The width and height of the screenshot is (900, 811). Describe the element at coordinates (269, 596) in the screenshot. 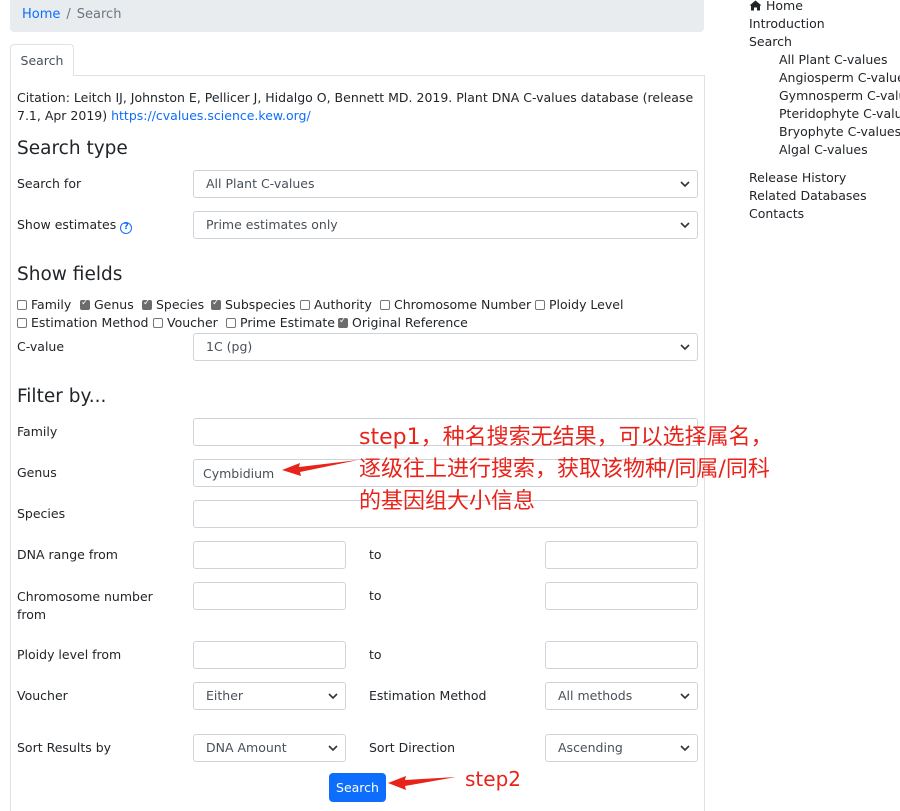

I see `chromosome-from-input` at that location.